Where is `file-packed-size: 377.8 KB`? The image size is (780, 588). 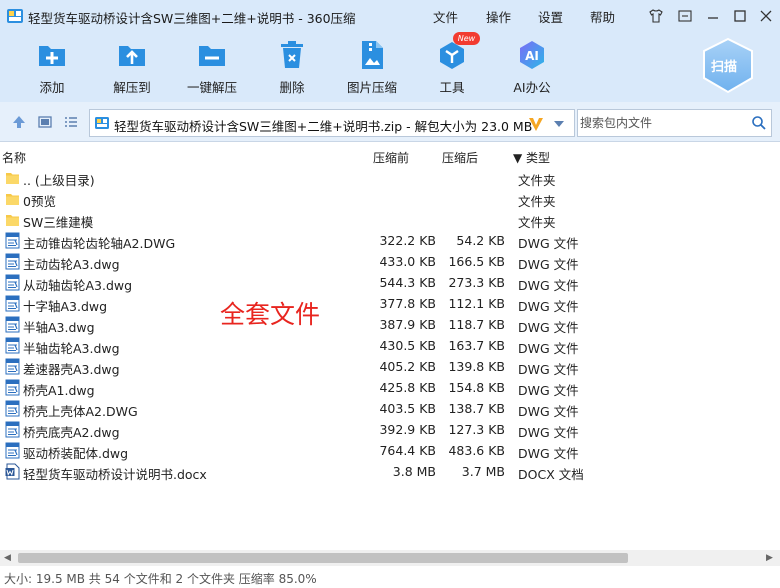 file-packed-size: 377.8 KB is located at coordinates (407, 303).